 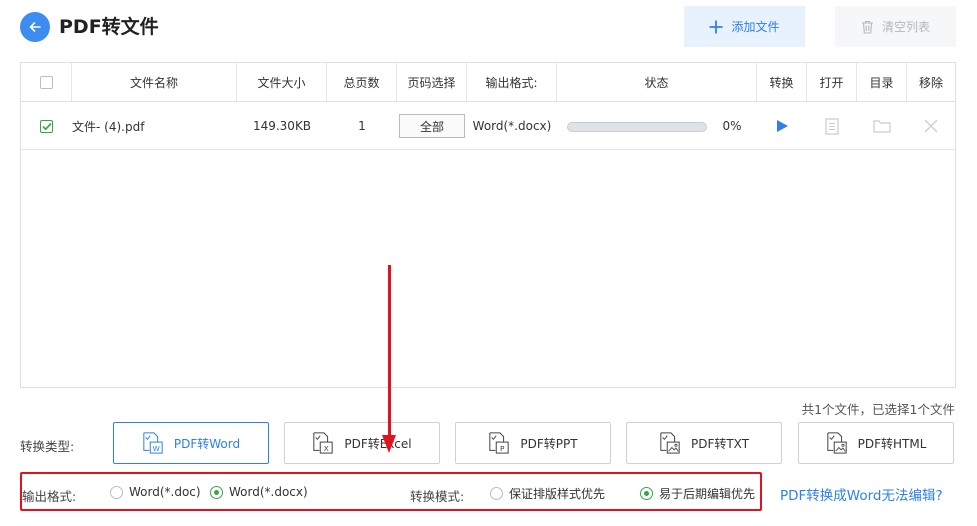 I want to click on type-pdf-to-txt-button: PDF转TXT, so click(x=704, y=443).